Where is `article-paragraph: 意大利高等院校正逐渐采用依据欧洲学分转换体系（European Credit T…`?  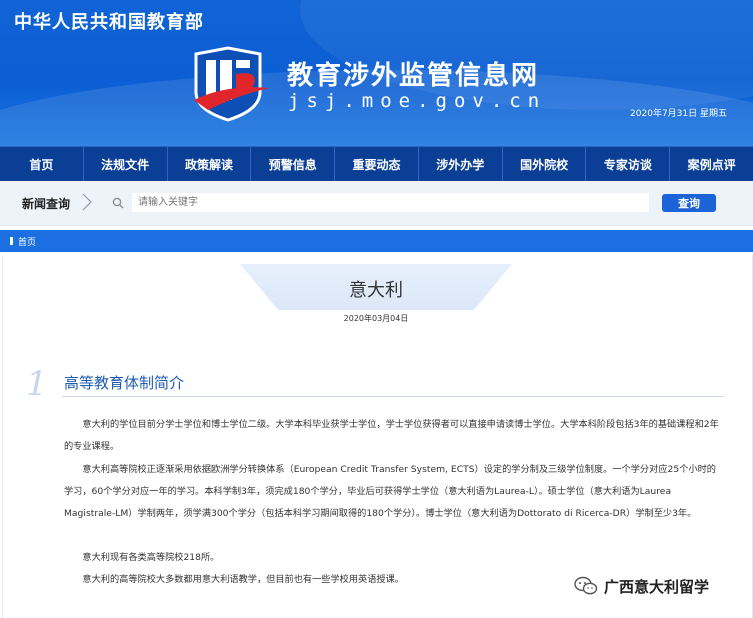
article-paragraph: 意大利高等院校正逐渐采用依据欧洲学分转换体系（European Credit T… is located at coordinates (390, 491).